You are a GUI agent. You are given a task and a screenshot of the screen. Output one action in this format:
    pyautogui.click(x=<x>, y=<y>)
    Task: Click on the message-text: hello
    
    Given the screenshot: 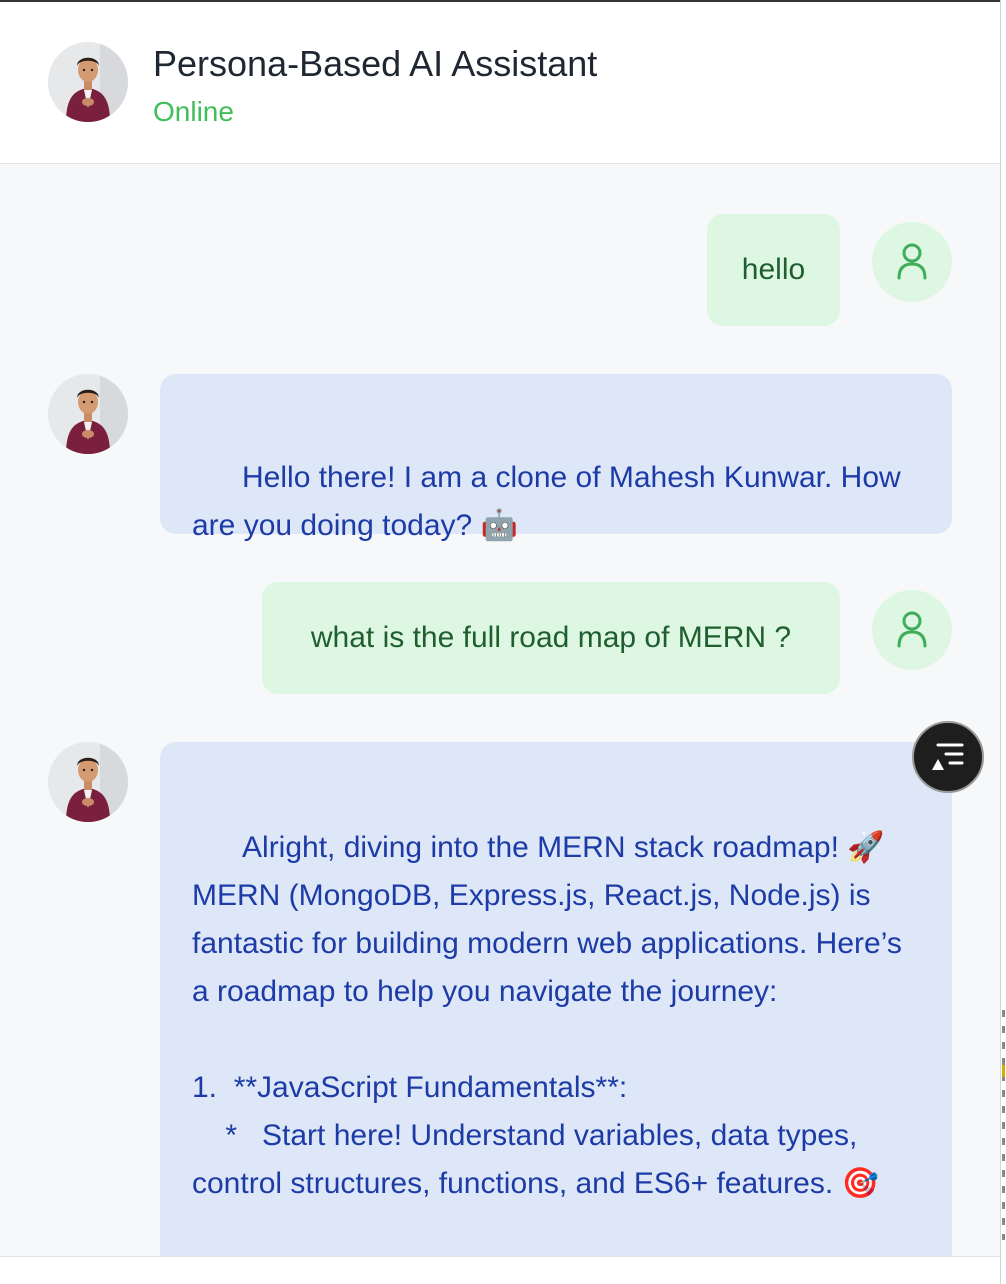 What is the action you would take?
    pyautogui.click(x=773, y=269)
    